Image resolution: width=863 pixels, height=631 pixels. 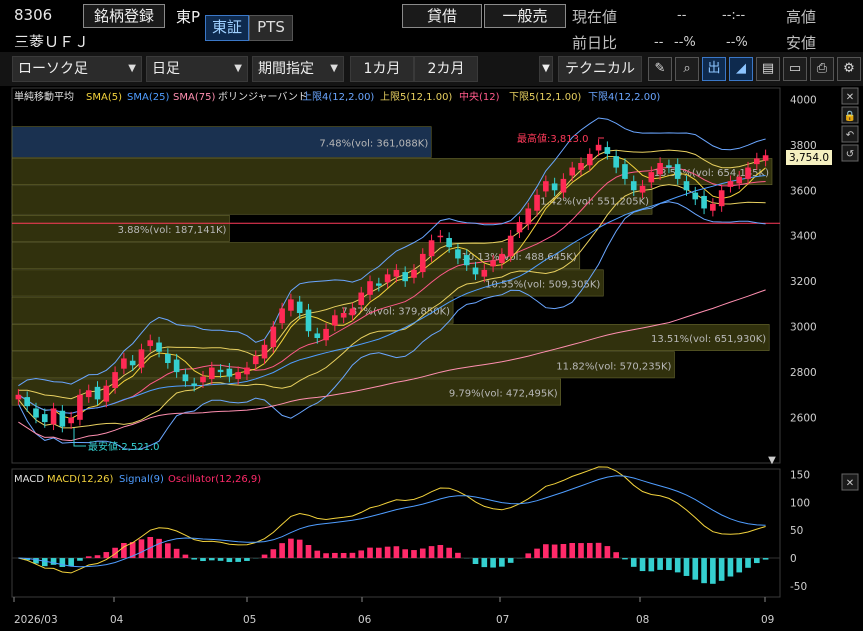 What do you see at coordinates (850, 116) in the screenshot?
I see `lock-icon: 🔒` at bounding box center [850, 116].